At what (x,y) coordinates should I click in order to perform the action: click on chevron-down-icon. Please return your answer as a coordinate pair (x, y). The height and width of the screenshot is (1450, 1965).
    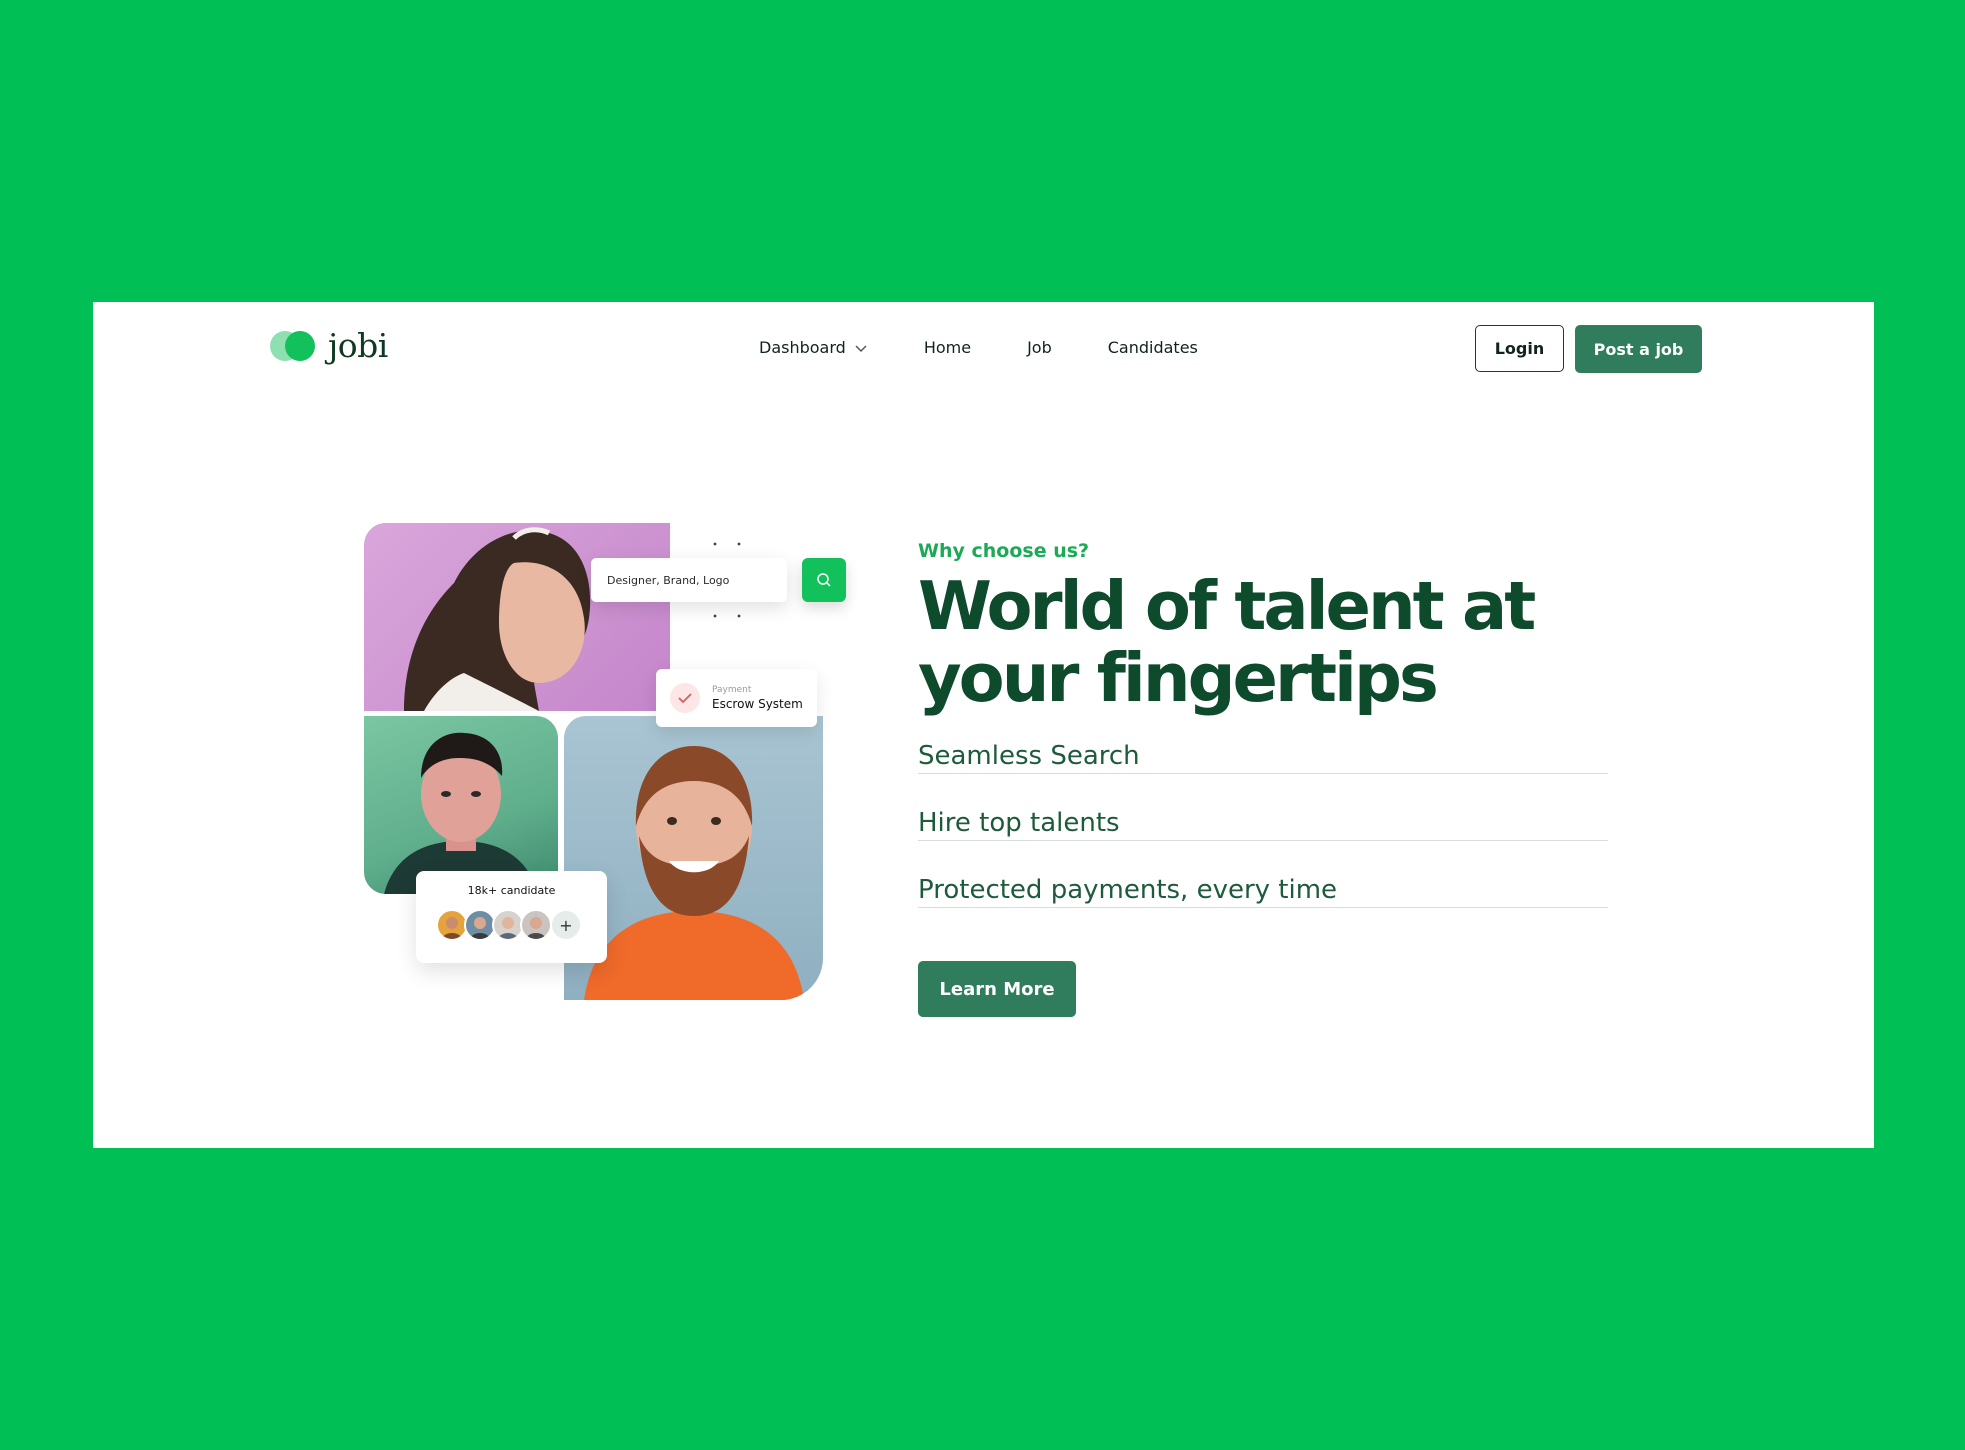
    Looking at the image, I should click on (861, 348).